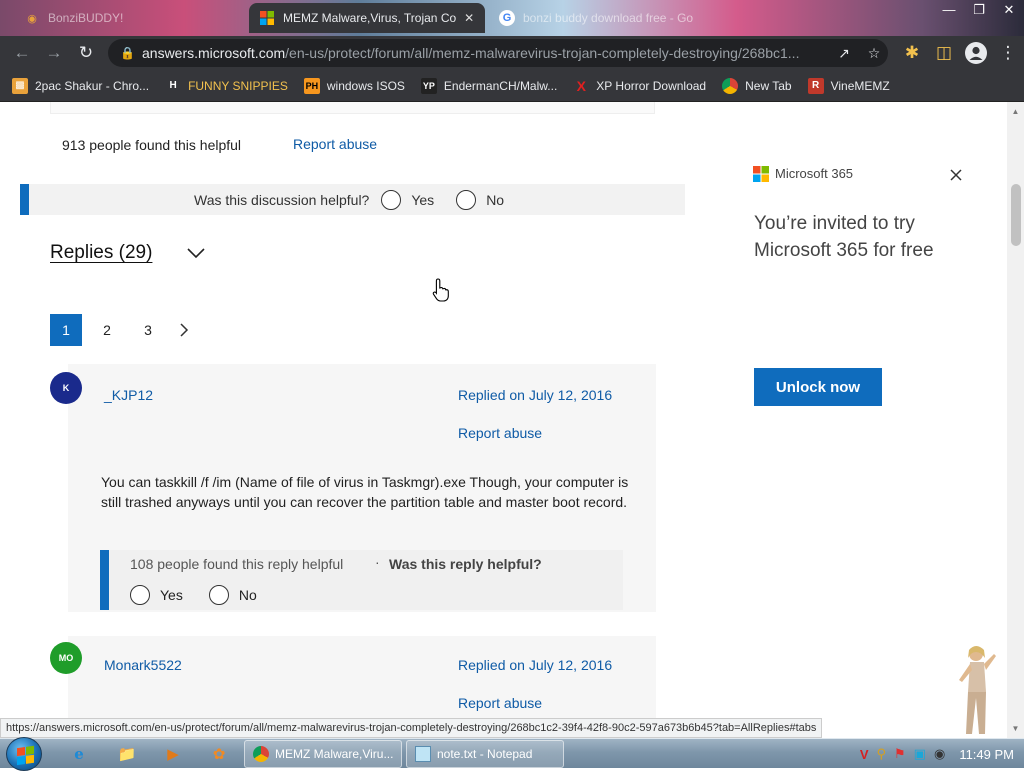 Image resolution: width=1024 pixels, height=771 pixels. Describe the element at coordinates (218, 595) in the screenshot. I see `reply-no-radio` at that location.